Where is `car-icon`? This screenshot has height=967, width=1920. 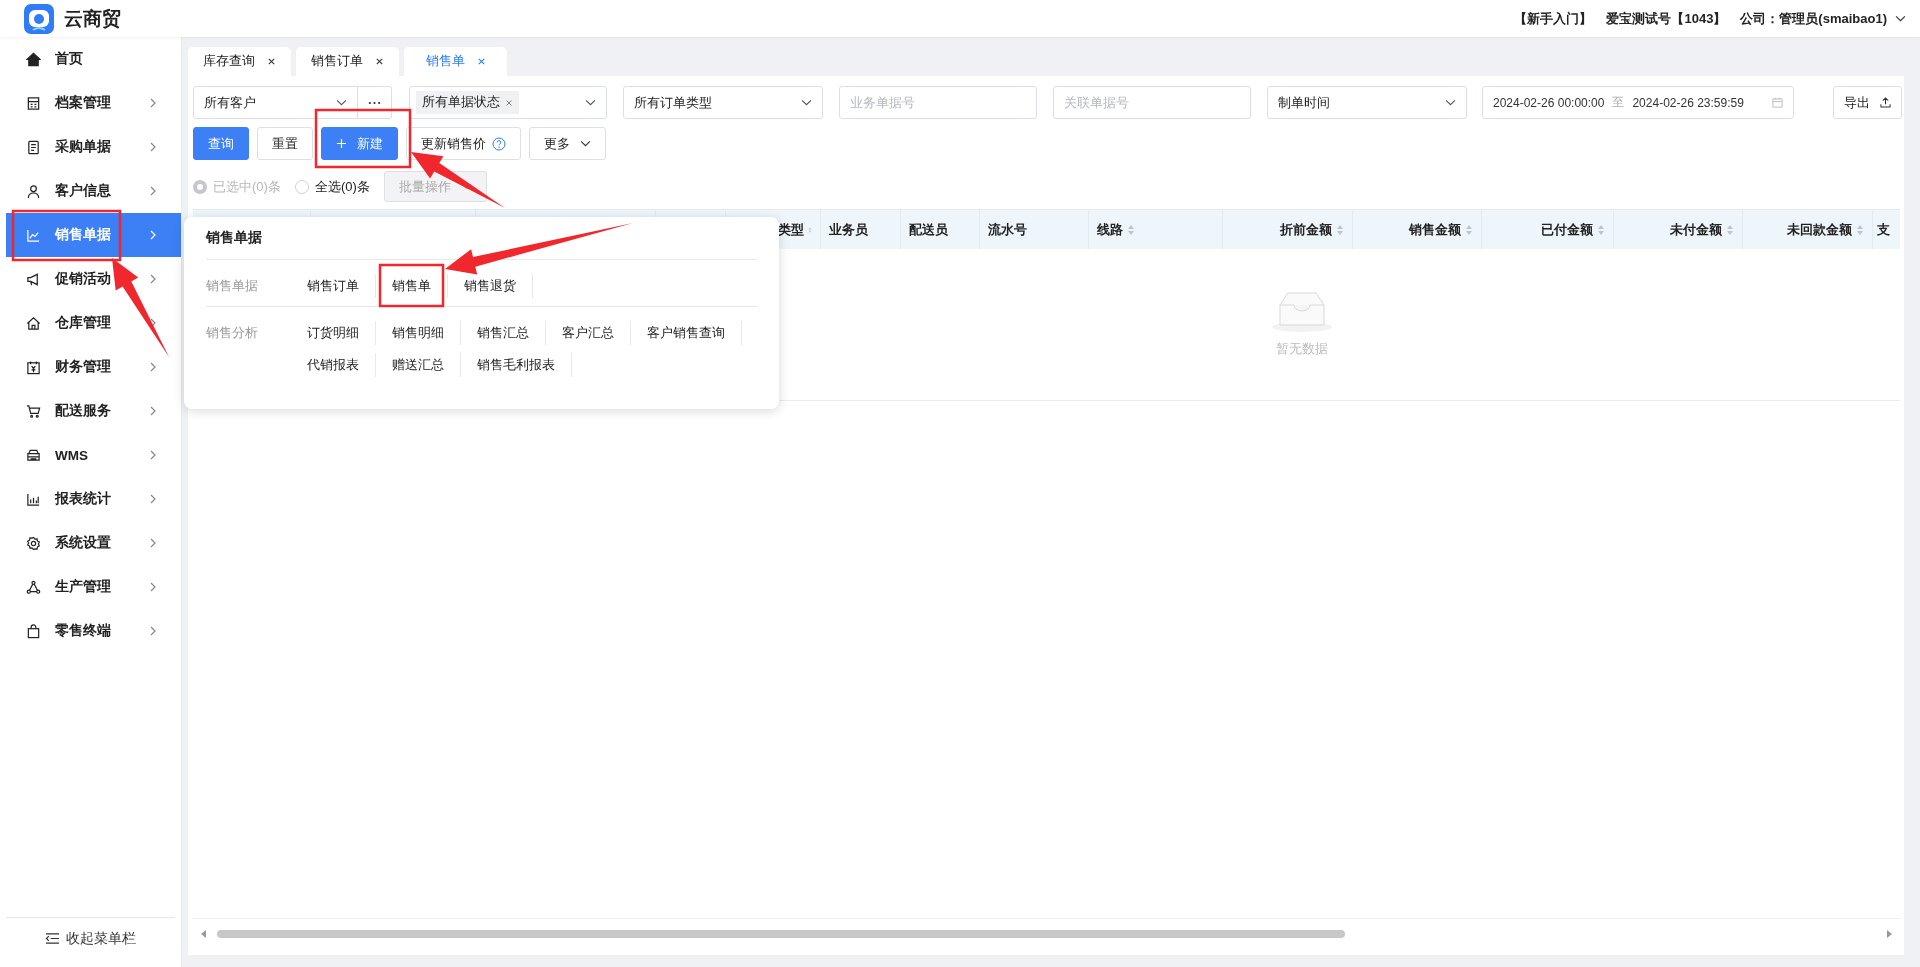
car-icon is located at coordinates (33, 455).